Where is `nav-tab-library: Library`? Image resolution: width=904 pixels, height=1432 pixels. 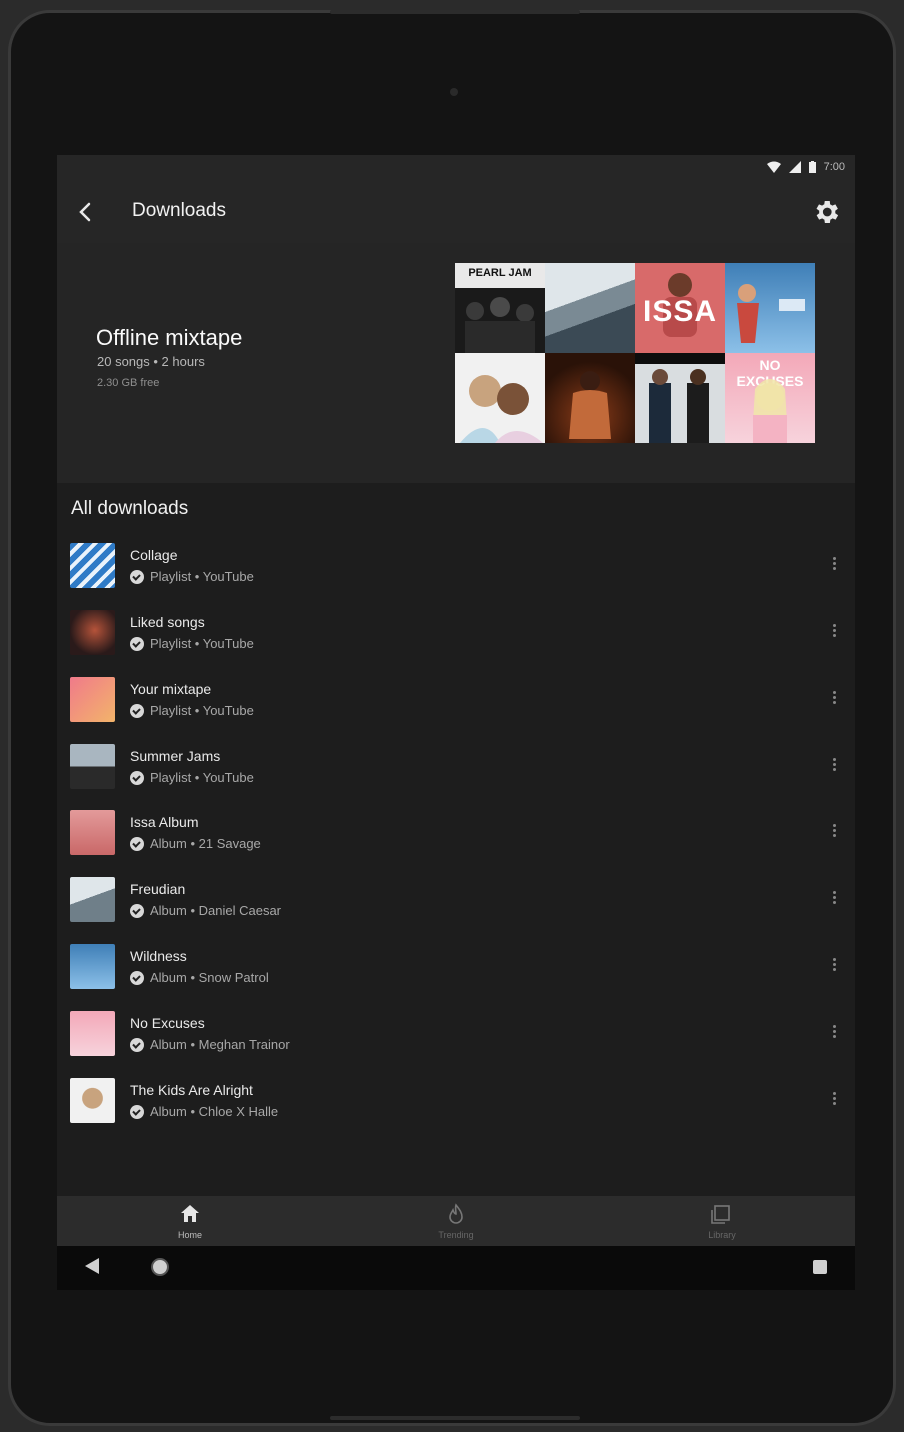
nav-tab-library: Library is located at coordinates (722, 1221).